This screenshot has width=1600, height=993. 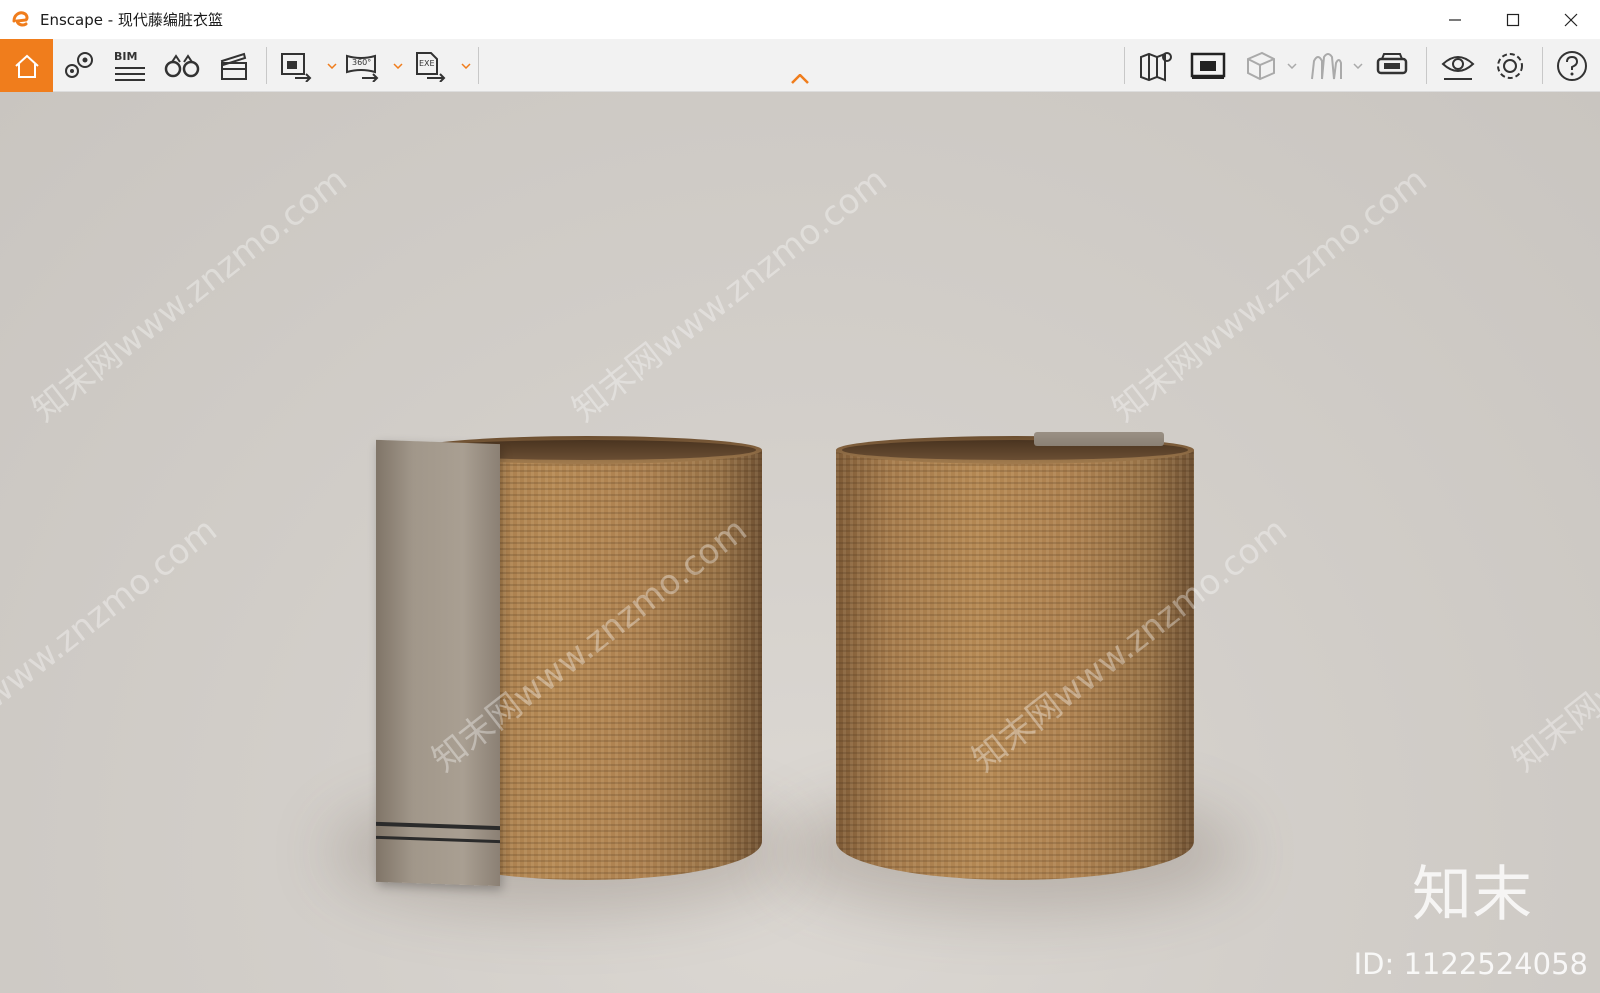 I want to click on map-pin-icon, so click(x=79, y=64).